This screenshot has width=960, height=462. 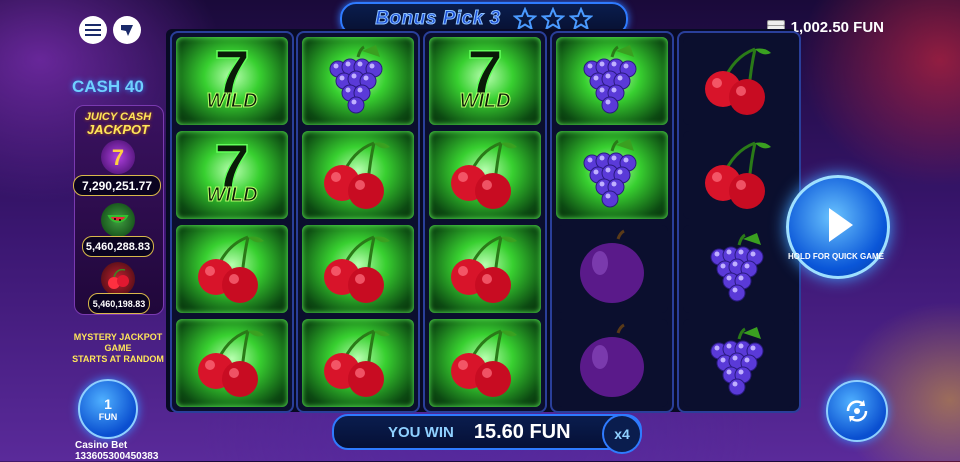 I want to click on arrow-logo-icon, so click(x=127, y=30).